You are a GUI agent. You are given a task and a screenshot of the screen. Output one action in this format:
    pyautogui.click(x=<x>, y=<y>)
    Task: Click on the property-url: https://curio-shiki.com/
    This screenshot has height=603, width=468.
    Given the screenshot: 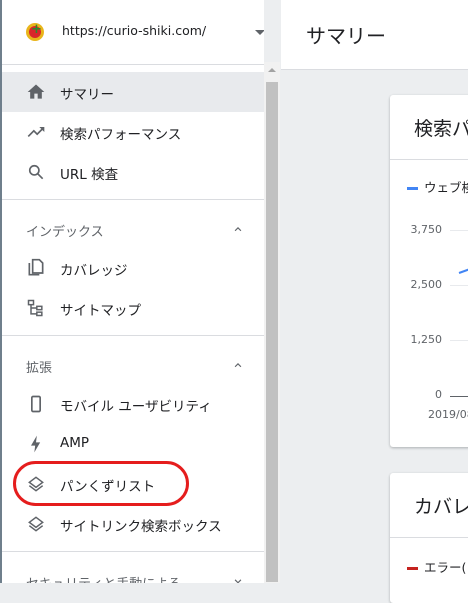 What is the action you would take?
    pyautogui.click(x=134, y=30)
    